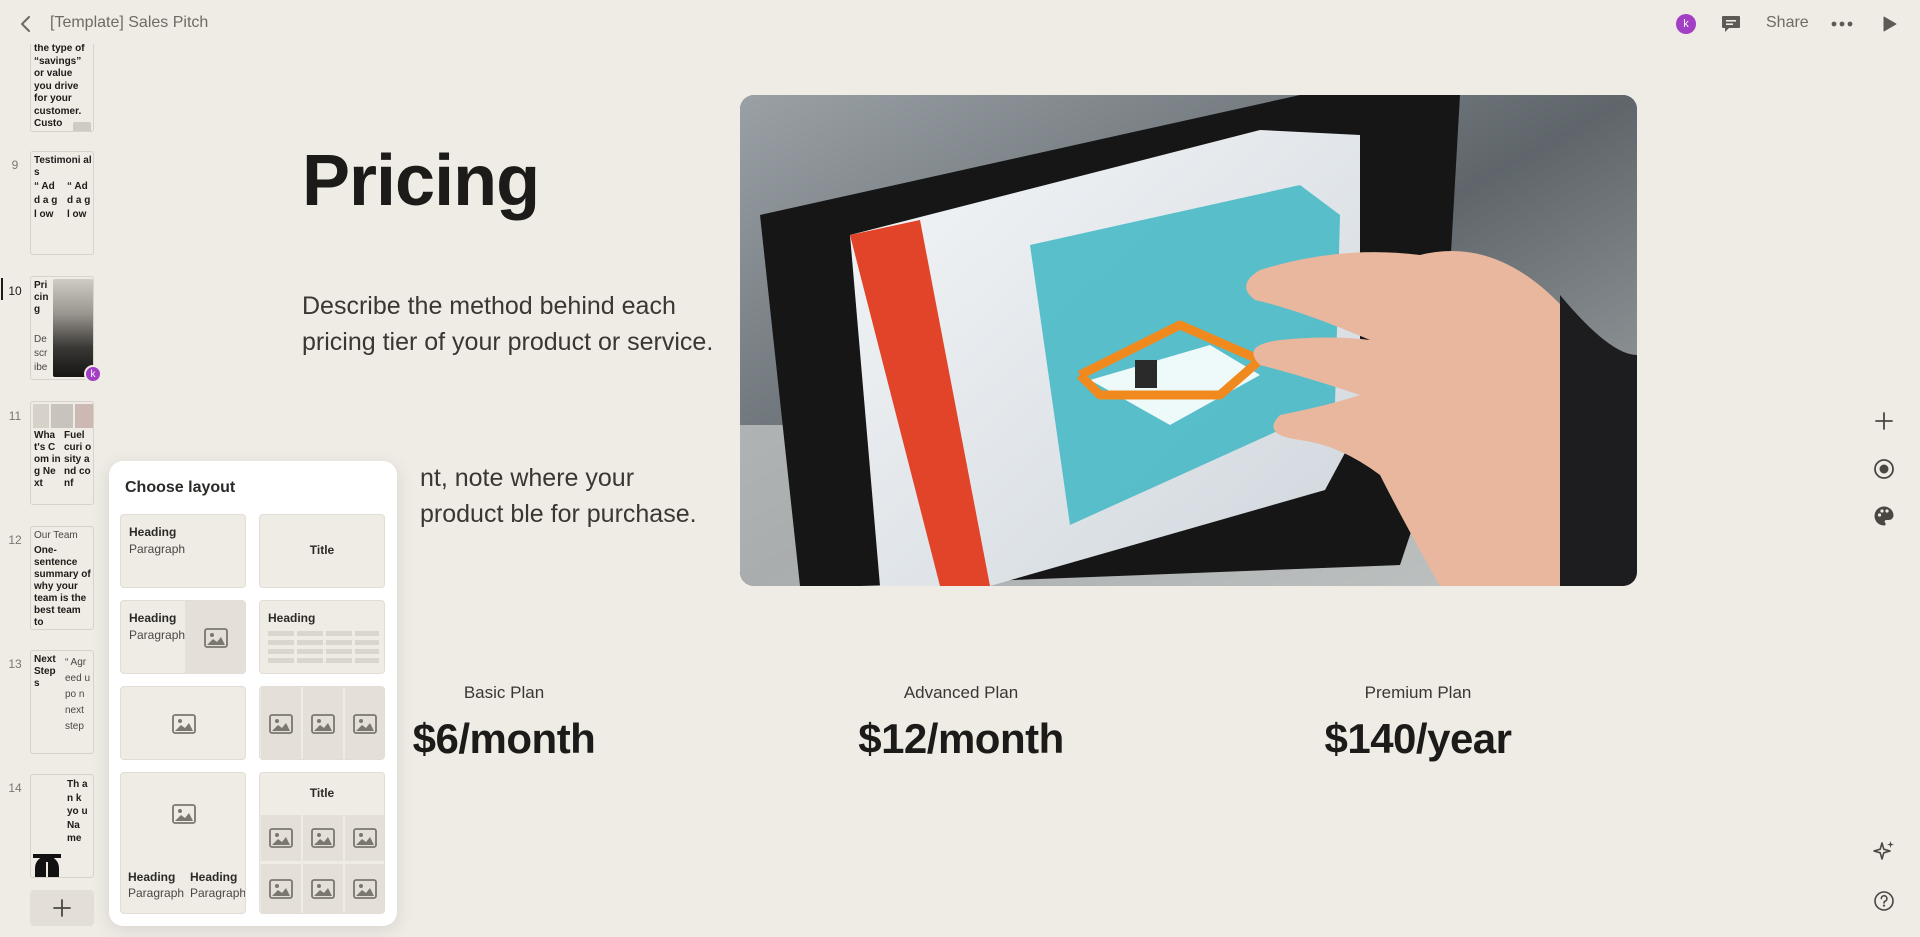 This screenshot has width=1920, height=937. I want to click on layout-title: Title, so click(322, 551).